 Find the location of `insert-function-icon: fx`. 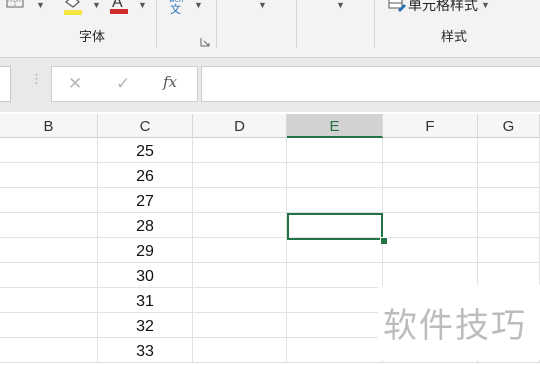

insert-function-icon: fx is located at coordinates (170, 82).